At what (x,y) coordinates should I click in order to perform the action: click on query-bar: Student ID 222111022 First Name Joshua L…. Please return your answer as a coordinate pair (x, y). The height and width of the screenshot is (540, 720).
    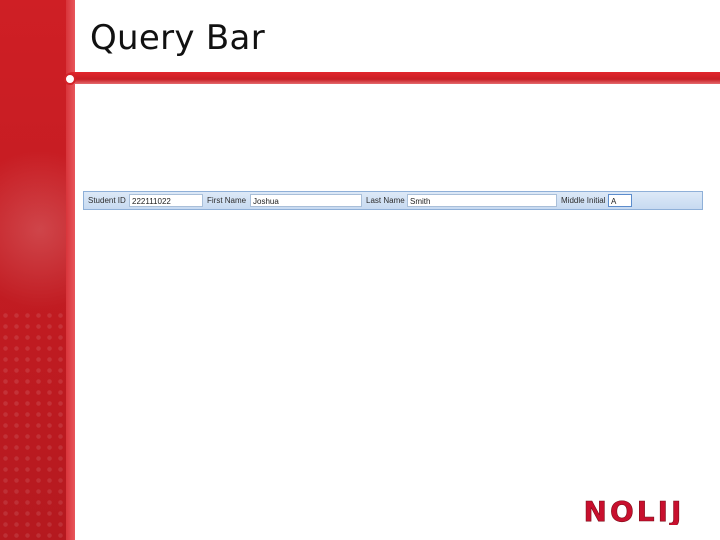
    Looking at the image, I should click on (393, 200).